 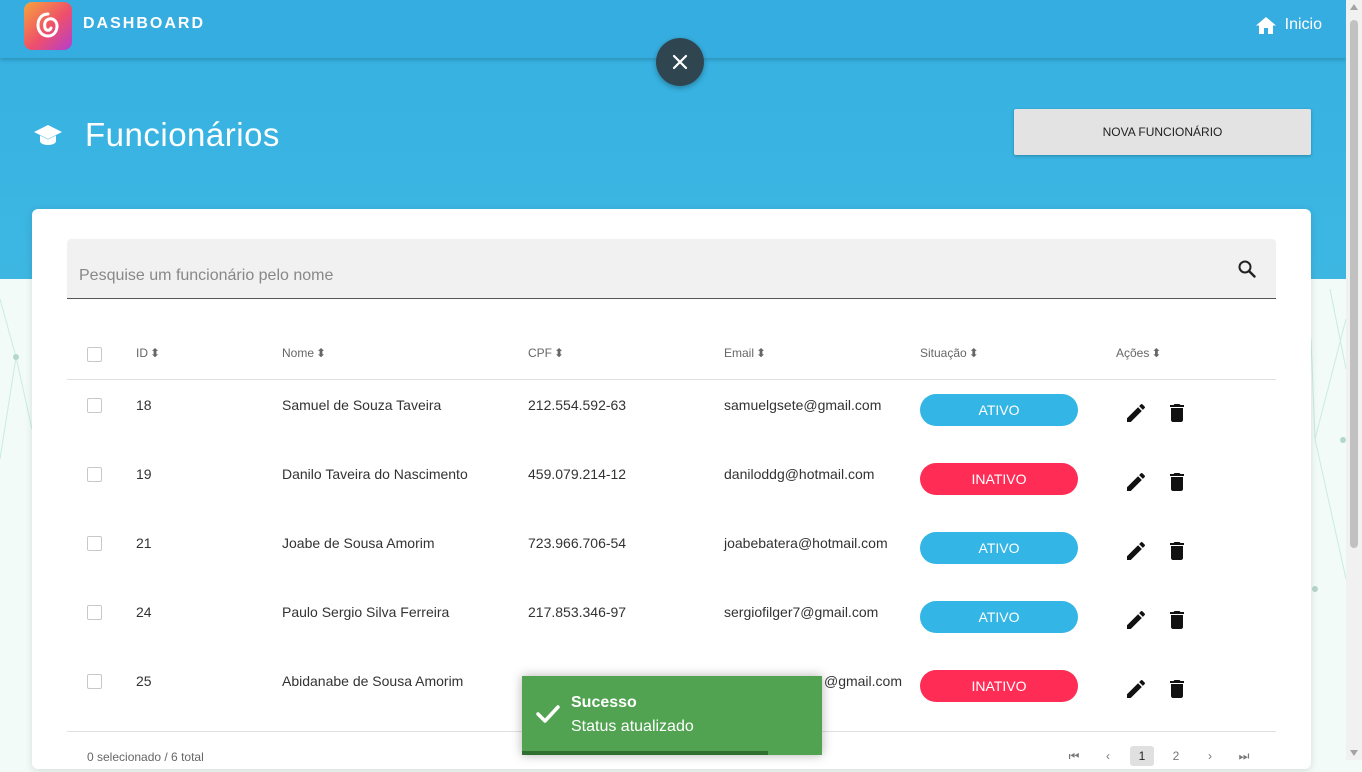 I want to click on column-header-email: Email ⬍, so click(x=745, y=353).